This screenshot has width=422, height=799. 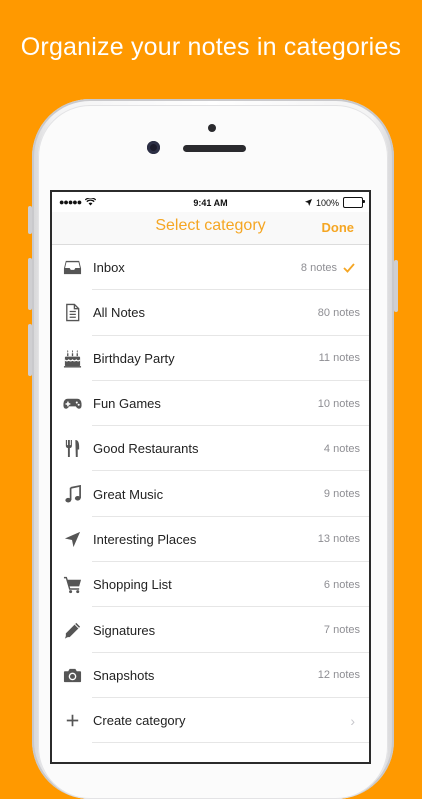 I want to click on category-label: Fun Games, so click(x=127, y=404).